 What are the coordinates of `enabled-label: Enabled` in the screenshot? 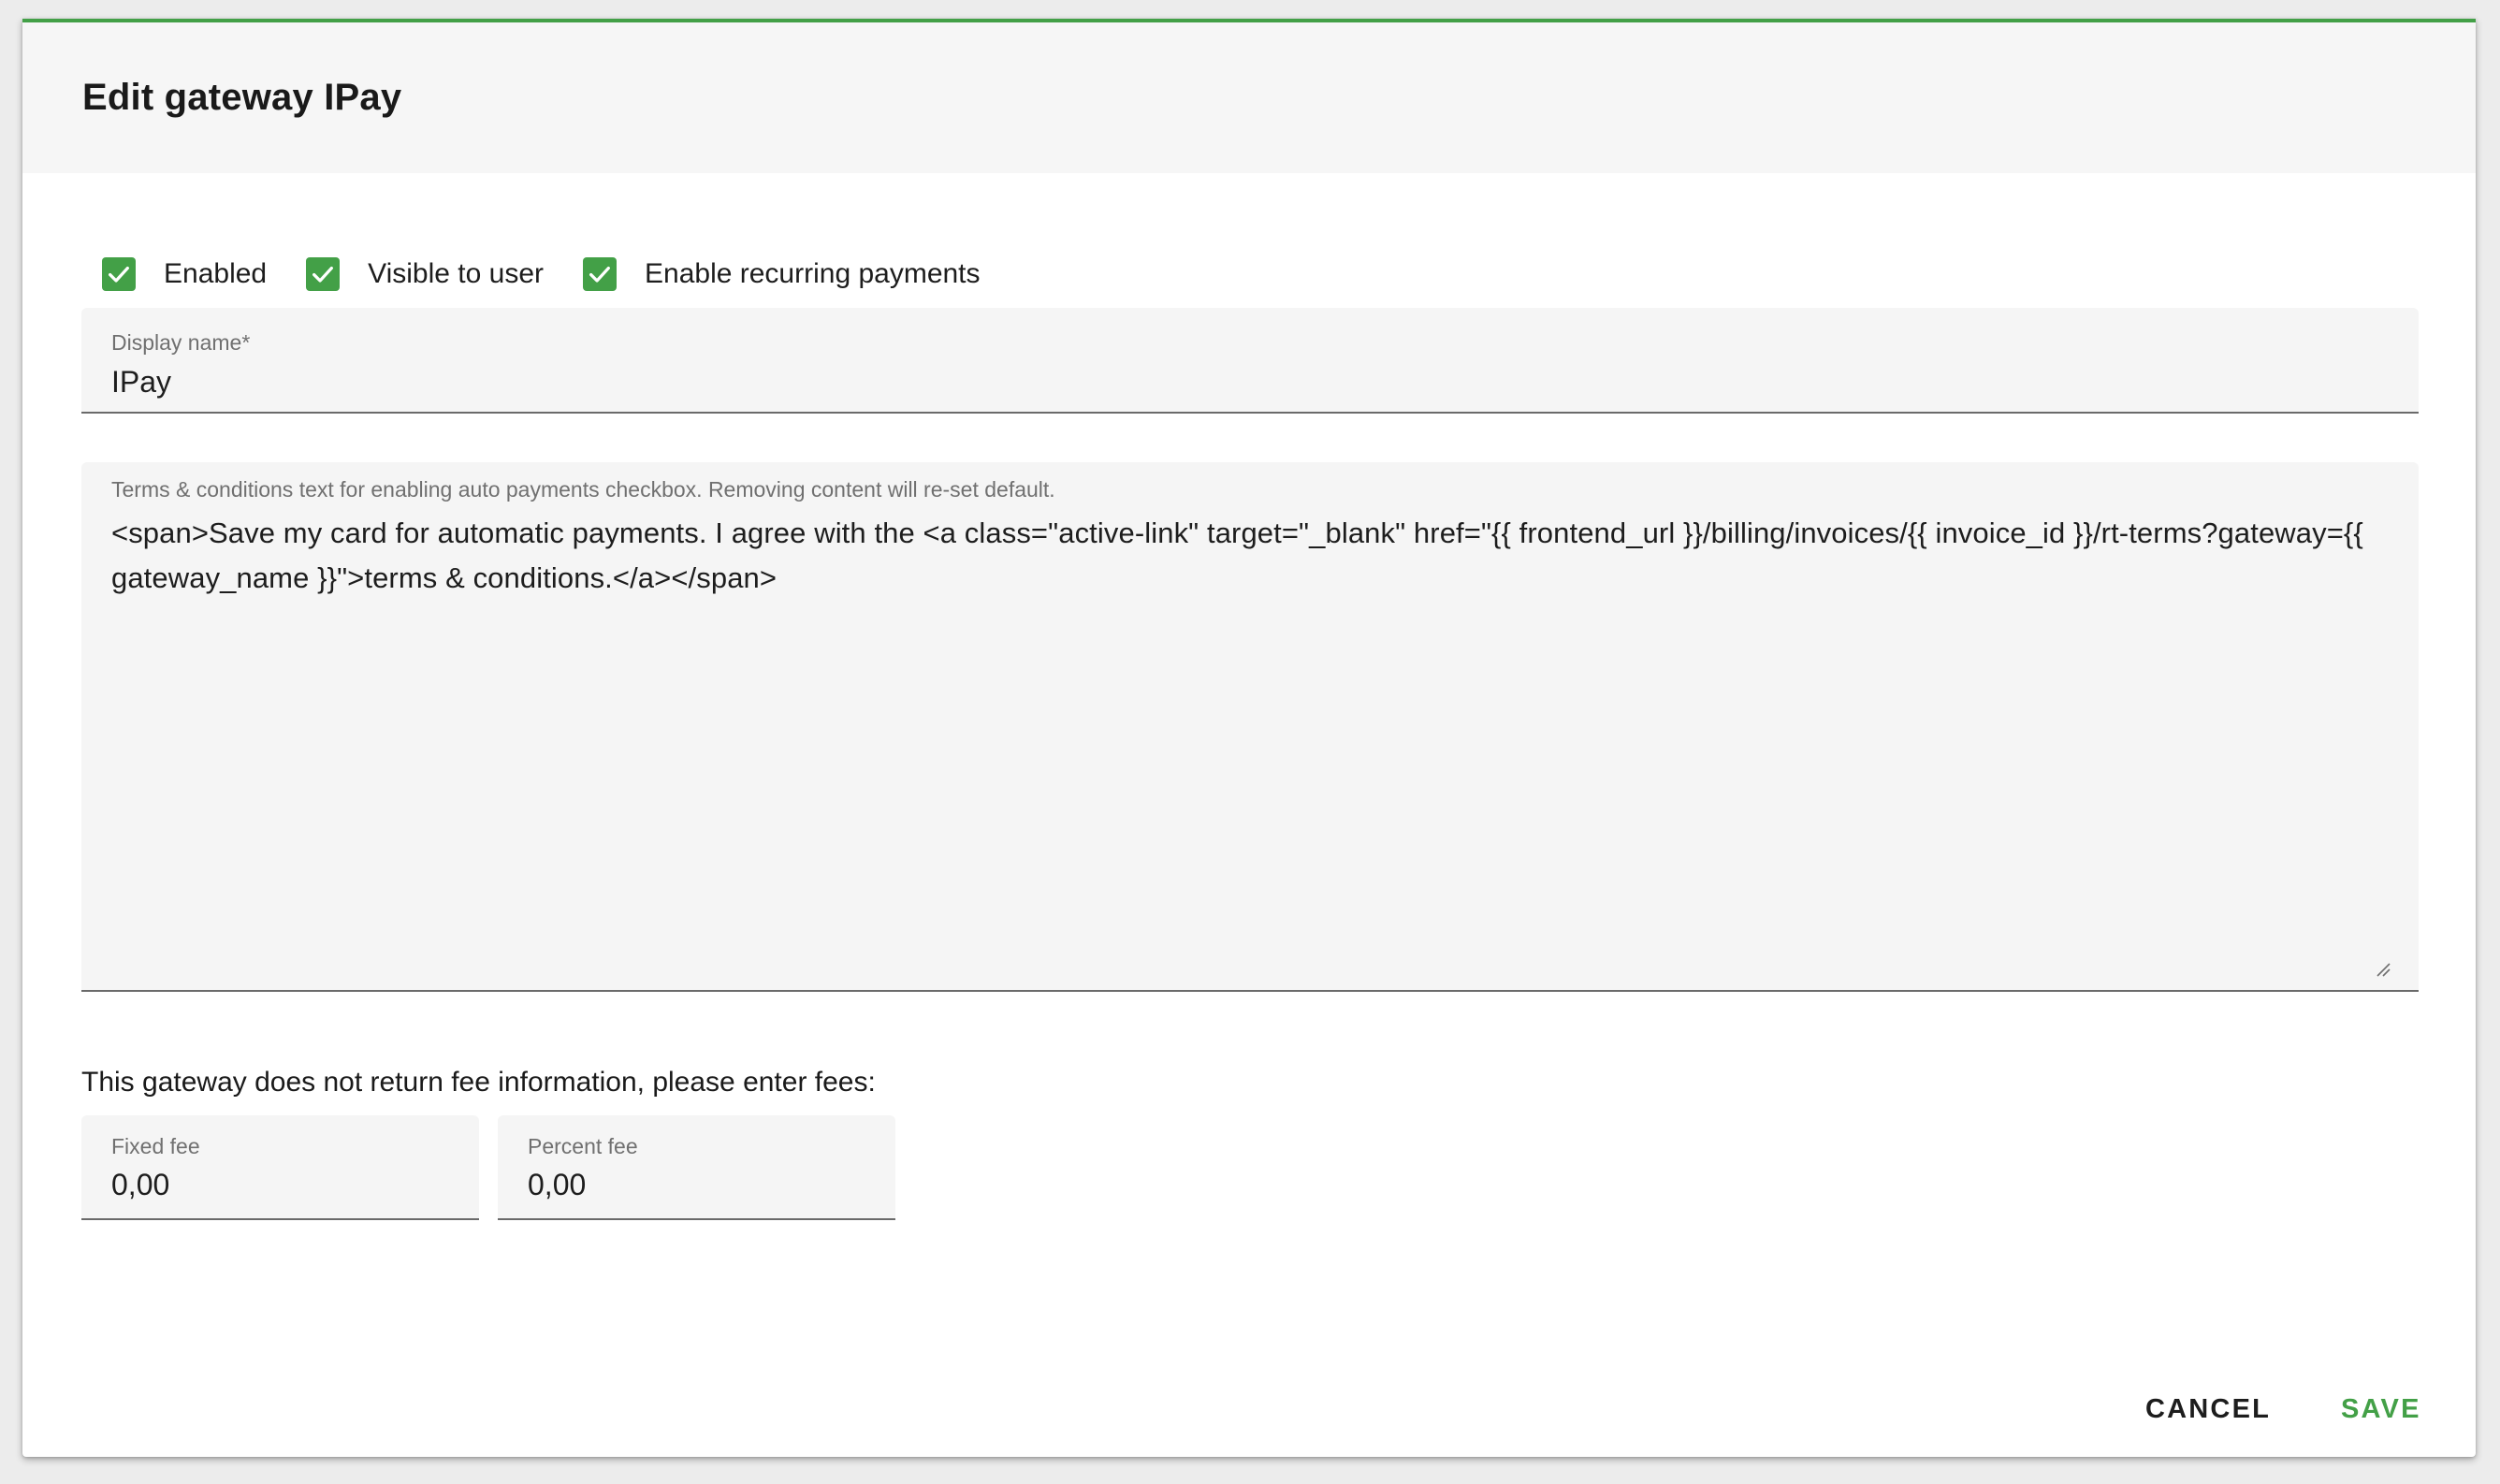 It's located at (216, 273).